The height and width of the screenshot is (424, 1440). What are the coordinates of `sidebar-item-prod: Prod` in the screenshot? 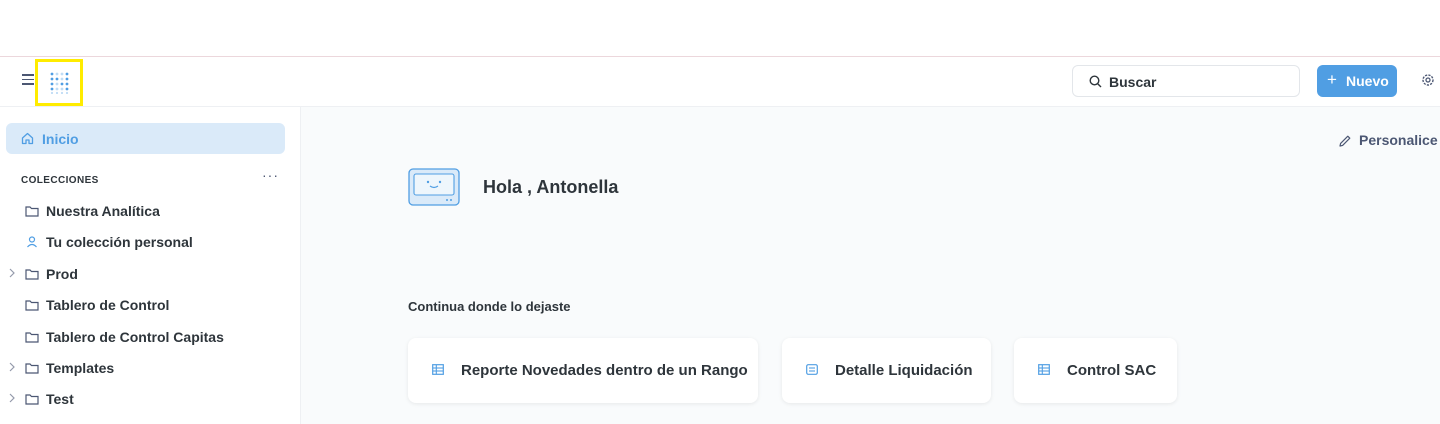 It's located at (145, 274).